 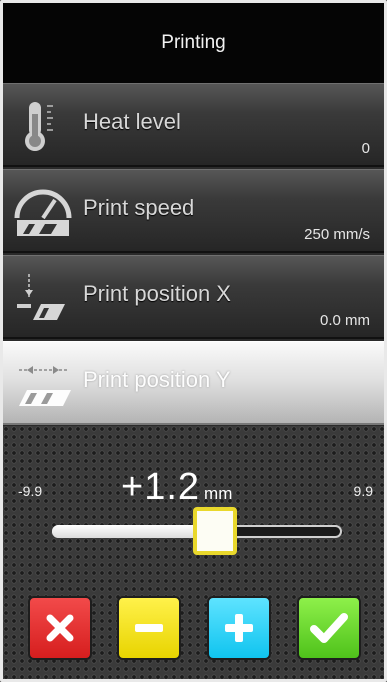 I want to click on plus-icon, so click(x=239, y=628).